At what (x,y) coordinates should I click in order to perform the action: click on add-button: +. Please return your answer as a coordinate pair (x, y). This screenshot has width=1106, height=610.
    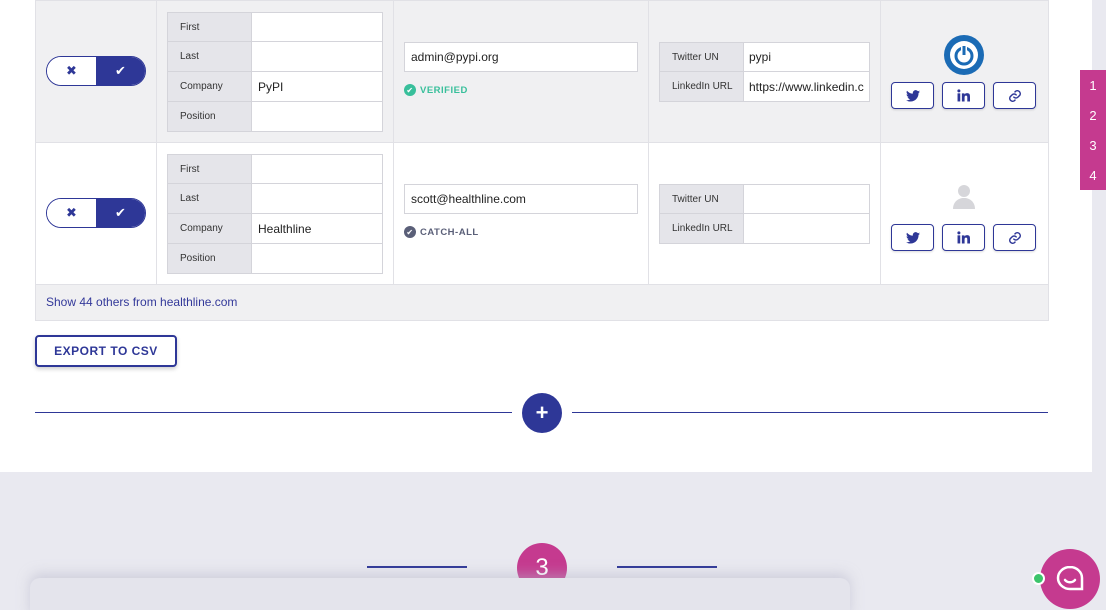
    Looking at the image, I should click on (542, 413).